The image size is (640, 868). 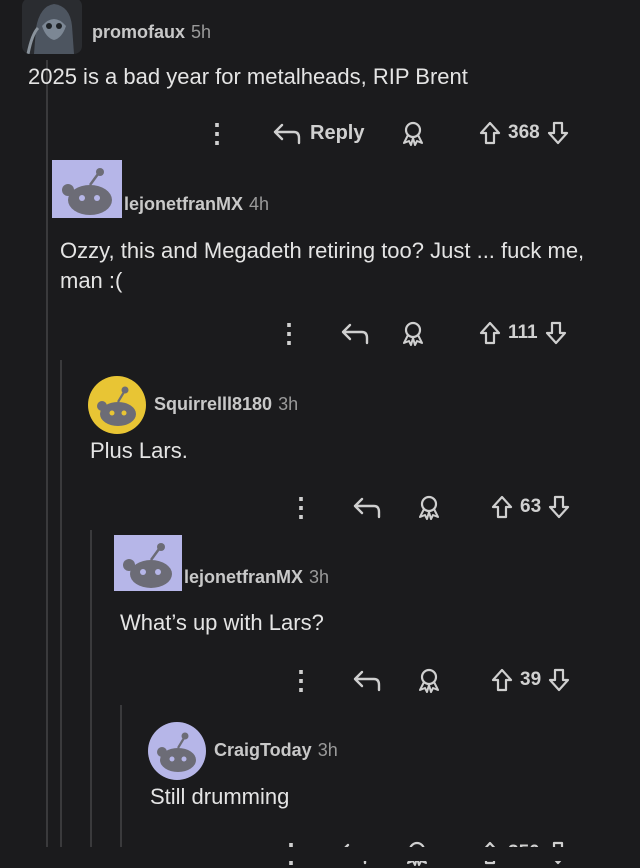 I want to click on comment-meta: CraigToday 3h, so click(x=276, y=750).